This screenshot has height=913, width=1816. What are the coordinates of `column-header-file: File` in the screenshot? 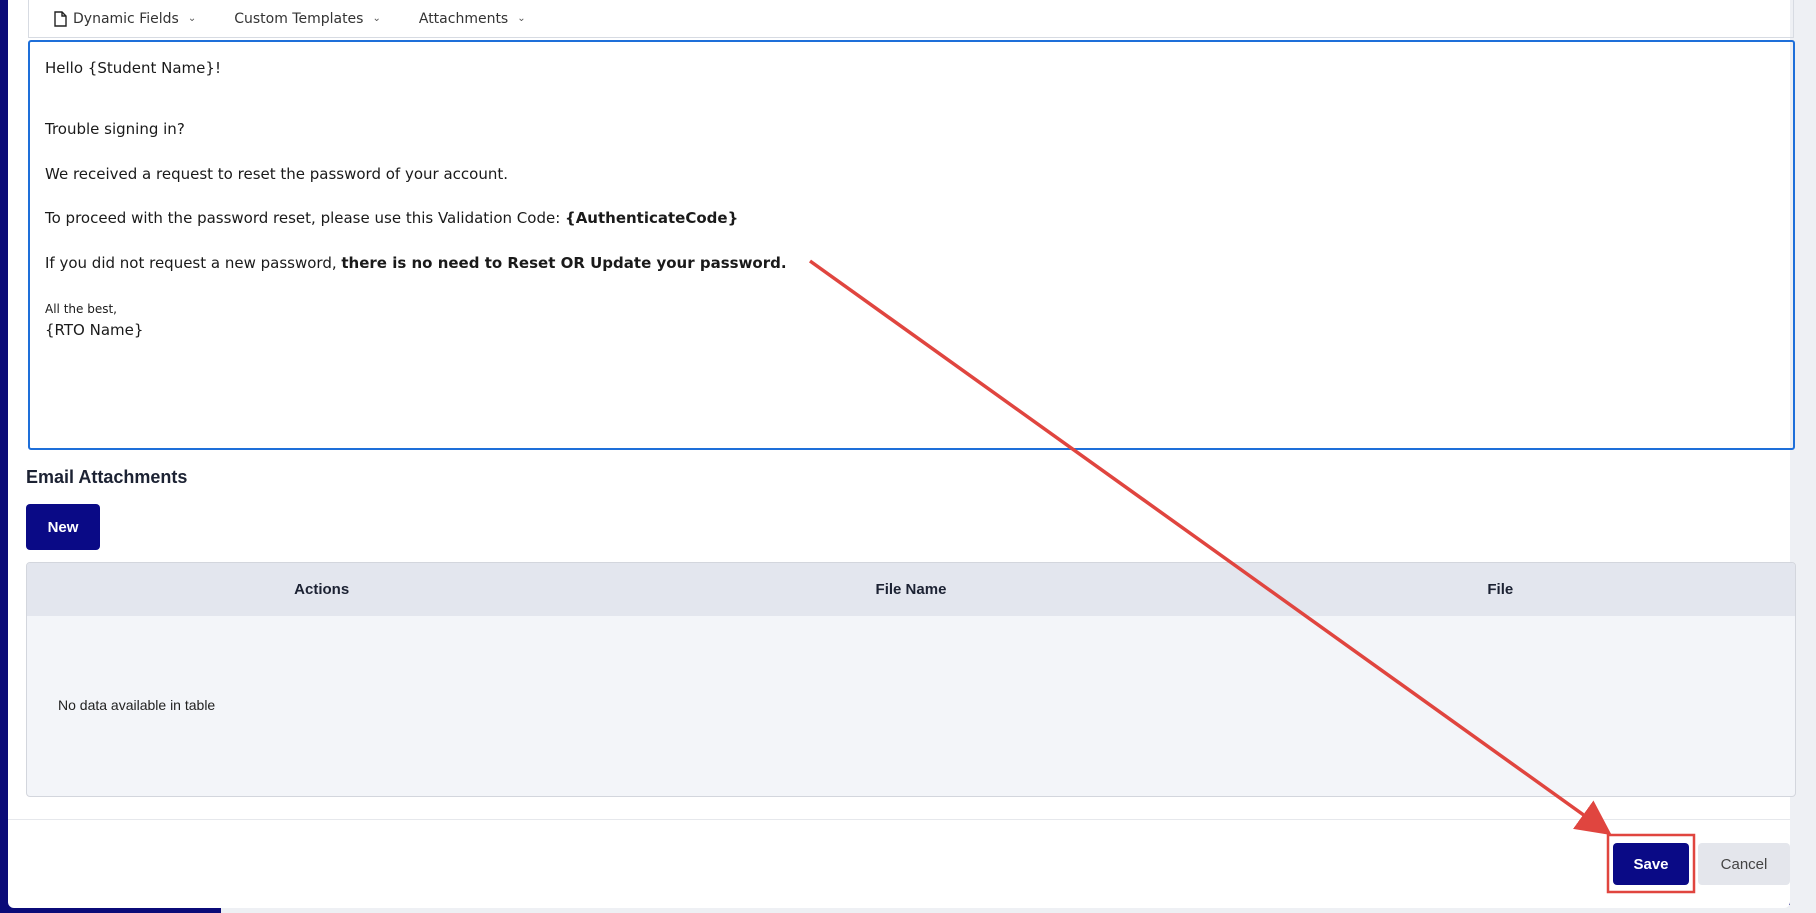 It's located at (1500, 589).